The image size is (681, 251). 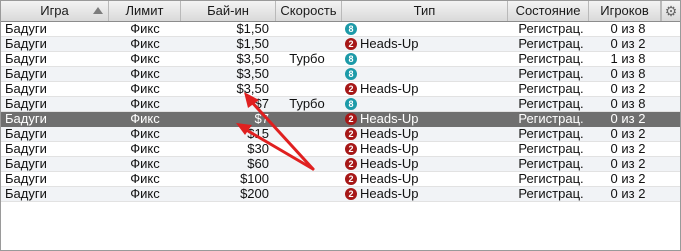 I want to click on table-row: Бадуги Фикс $3,50 Турбо 8 Регистрац. 1 из 8, so click(x=340, y=59).